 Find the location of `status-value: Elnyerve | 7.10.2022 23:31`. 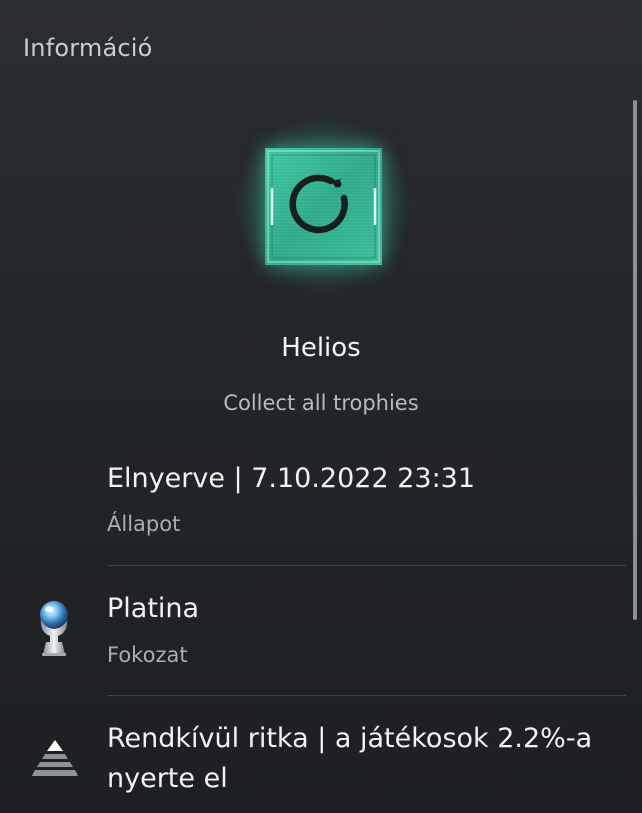

status-value: Elnyerve | 7.10.2022 23:31 is located at coordinates (291, 478).